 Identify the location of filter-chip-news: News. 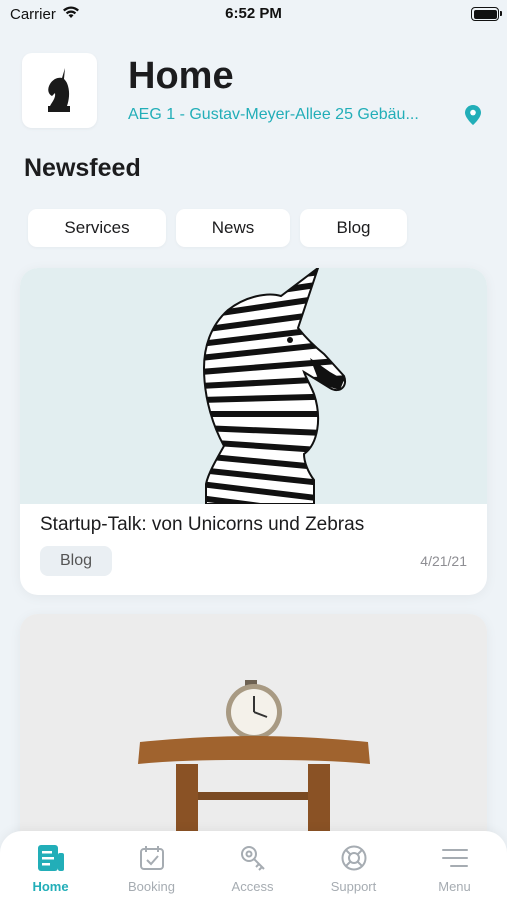
(233, 228).